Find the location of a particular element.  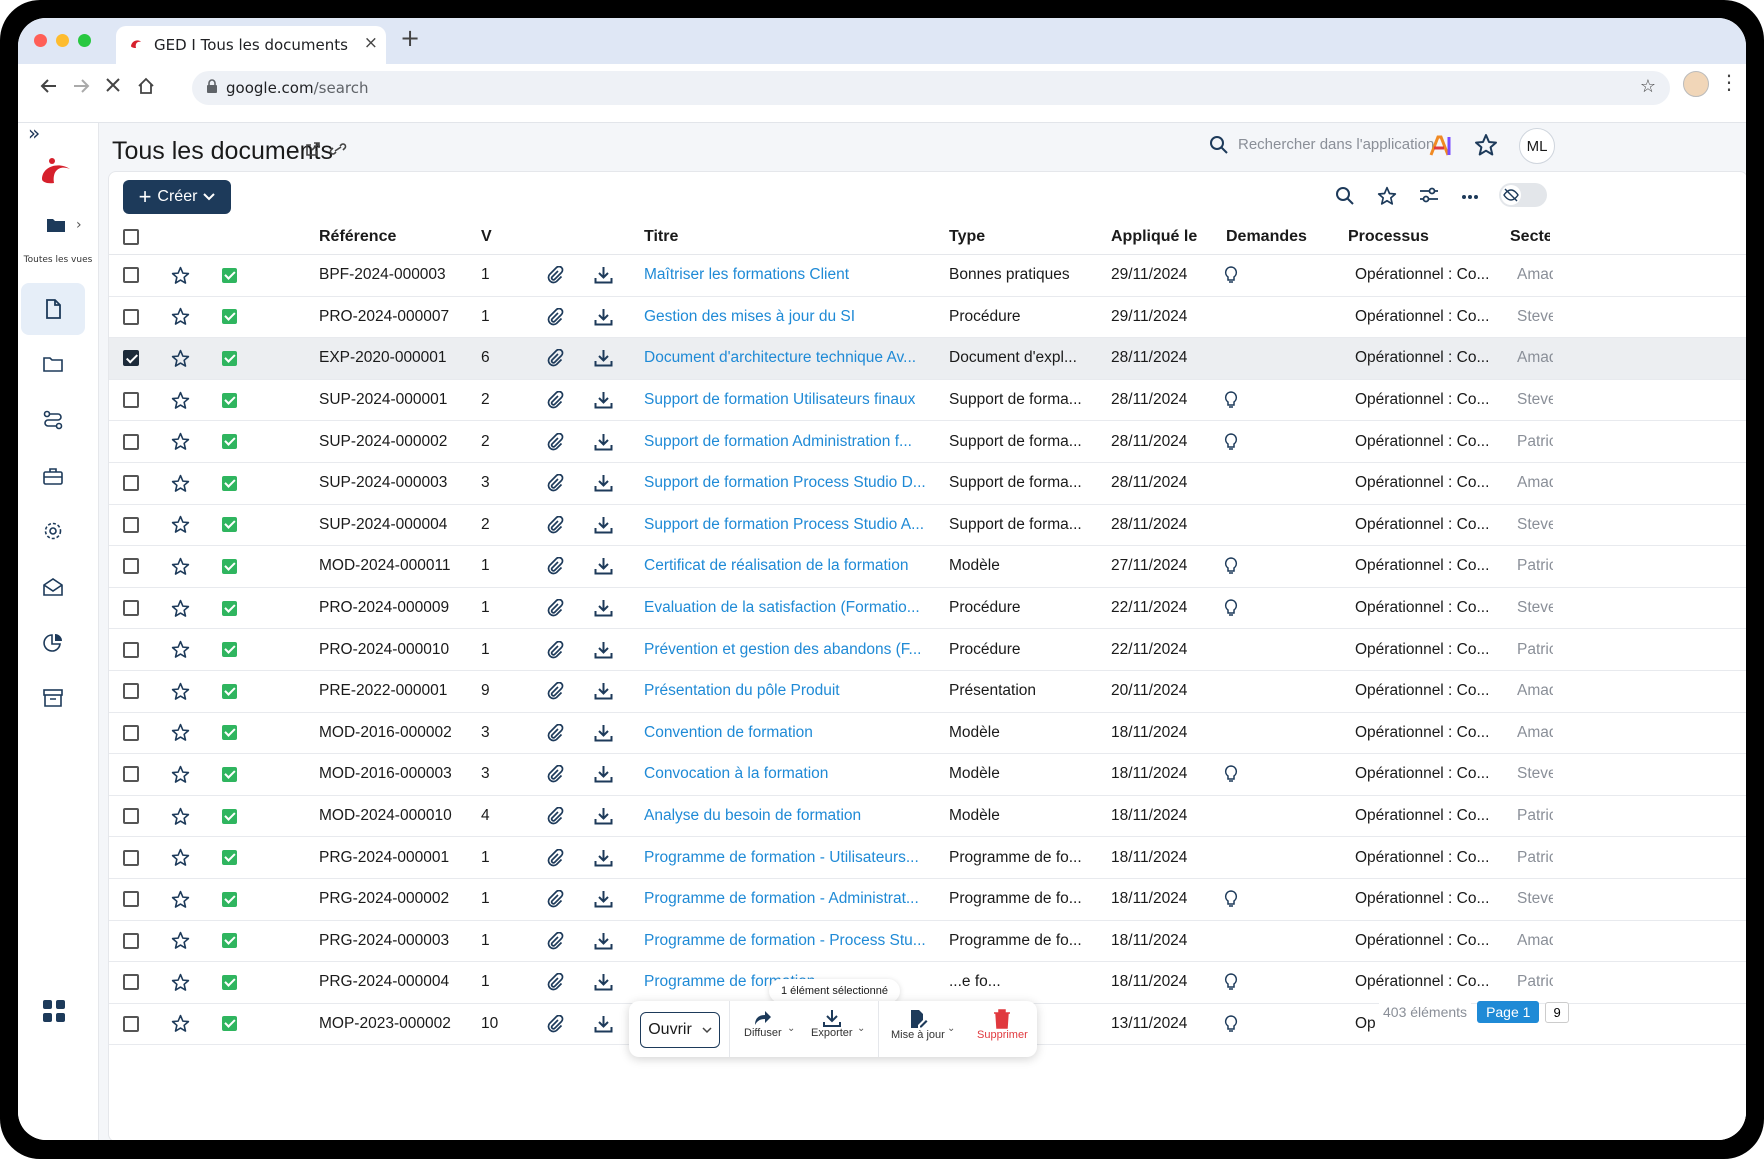

ai-assistant-icon is located at coordinates (1441, 146).